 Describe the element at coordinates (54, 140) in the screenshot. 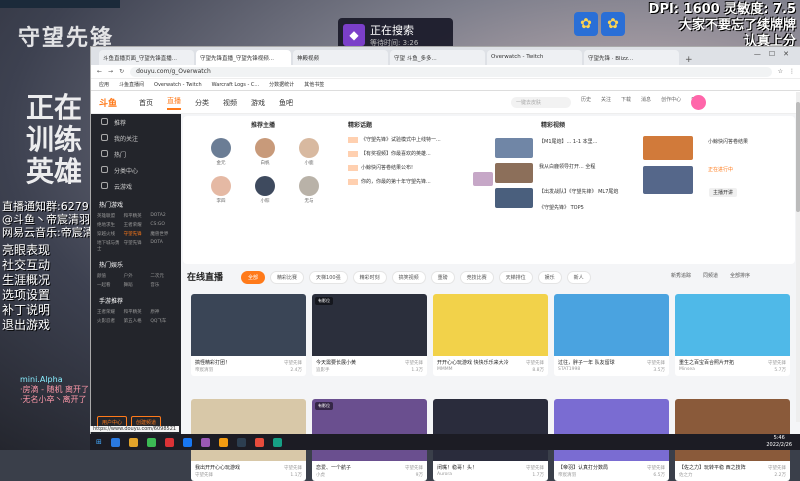

I see `menu-big-2: 训练` at that location.